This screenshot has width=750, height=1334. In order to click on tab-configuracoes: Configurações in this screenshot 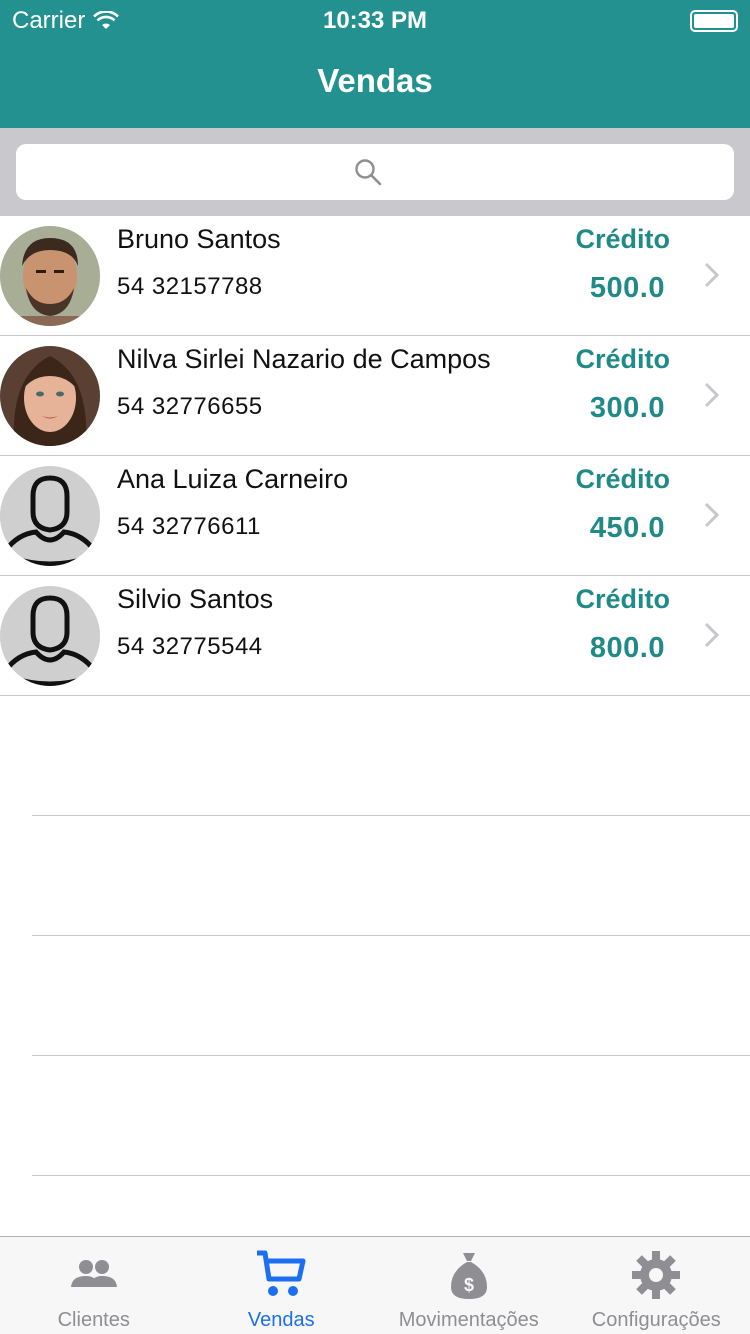, I will do `click(656, 1285)`.